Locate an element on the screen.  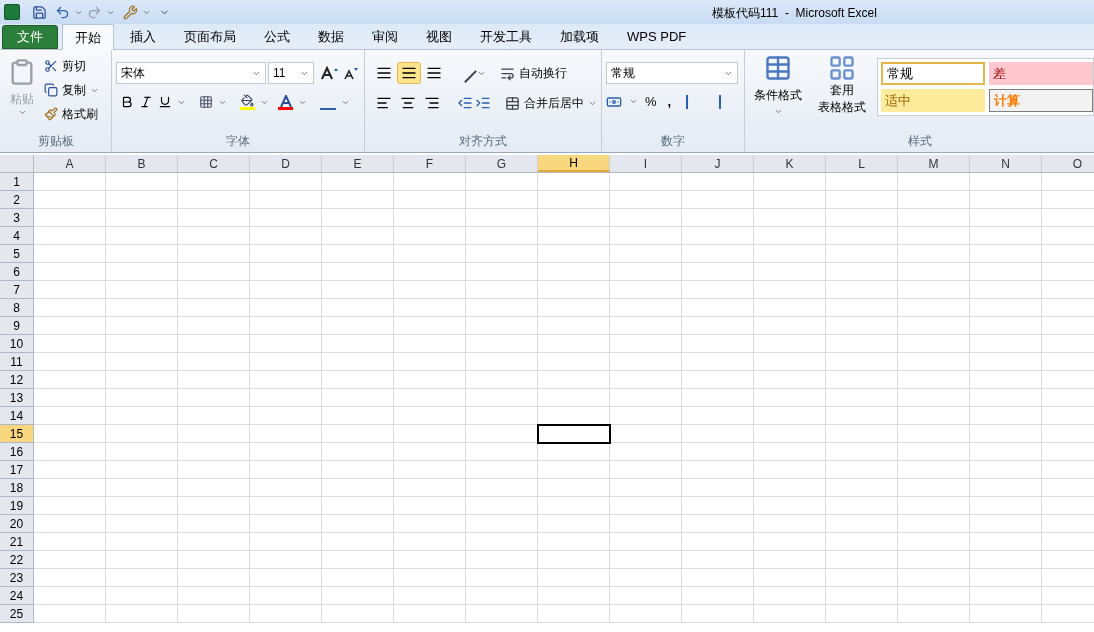
row-header: 23 is located at coordinates (17, 578).